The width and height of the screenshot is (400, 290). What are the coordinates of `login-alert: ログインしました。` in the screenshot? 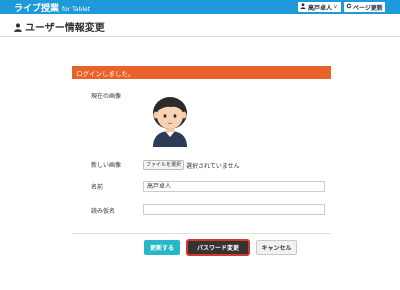 It's located at (201, 72).